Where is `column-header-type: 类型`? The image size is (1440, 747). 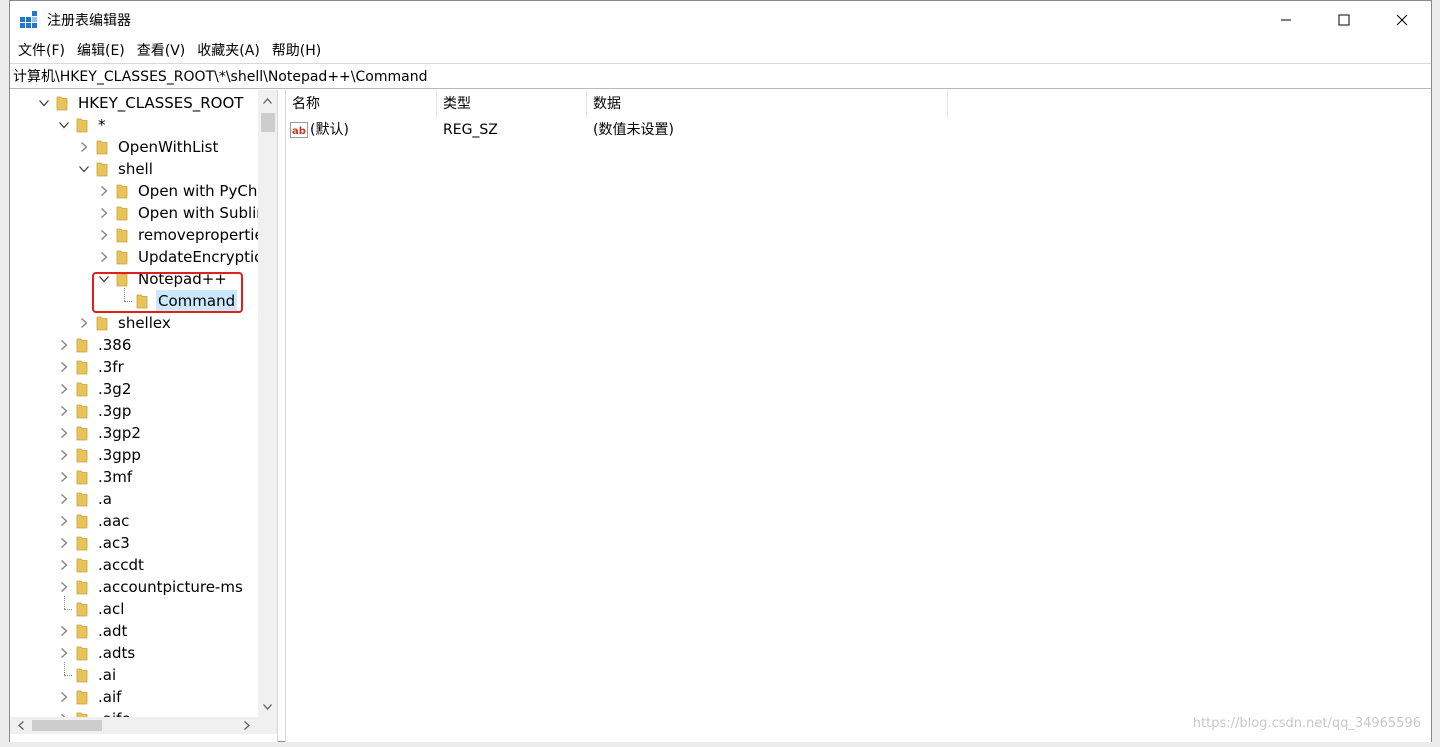
column-header-type: 类型 is located at coordinates (512, 104).